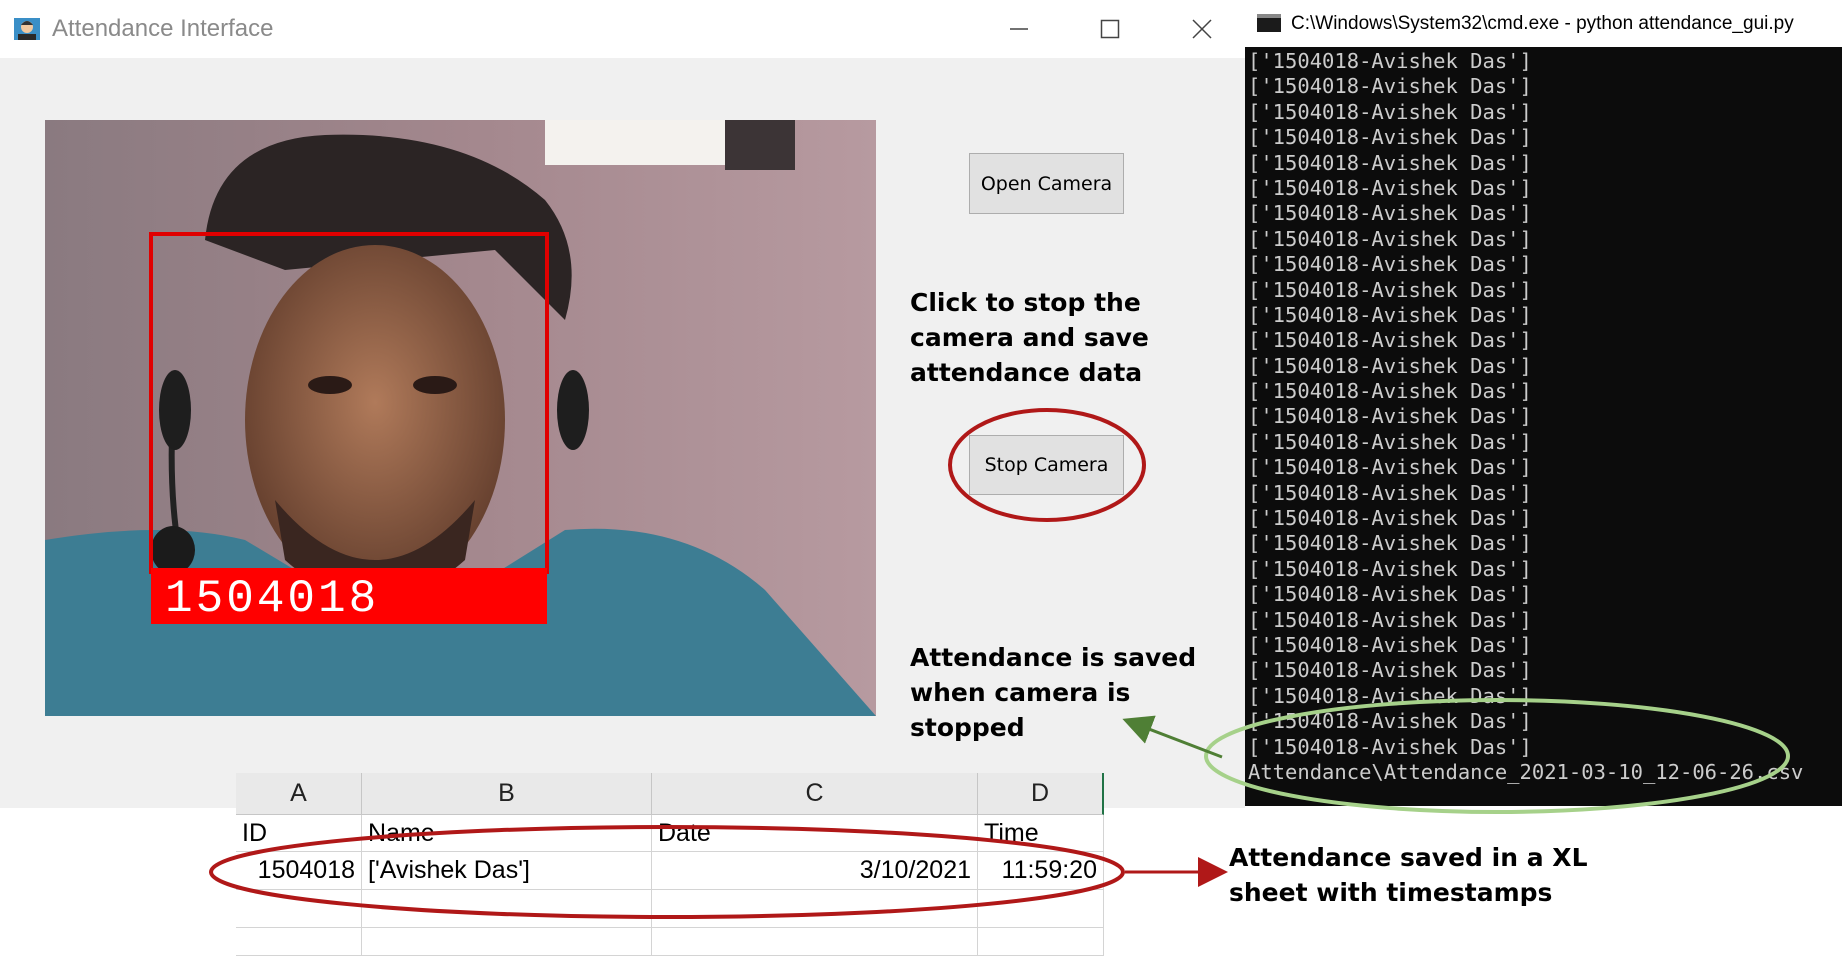 The image size is (1842, 956). I want to click on cell-header-id: ID, so click(299, 833).